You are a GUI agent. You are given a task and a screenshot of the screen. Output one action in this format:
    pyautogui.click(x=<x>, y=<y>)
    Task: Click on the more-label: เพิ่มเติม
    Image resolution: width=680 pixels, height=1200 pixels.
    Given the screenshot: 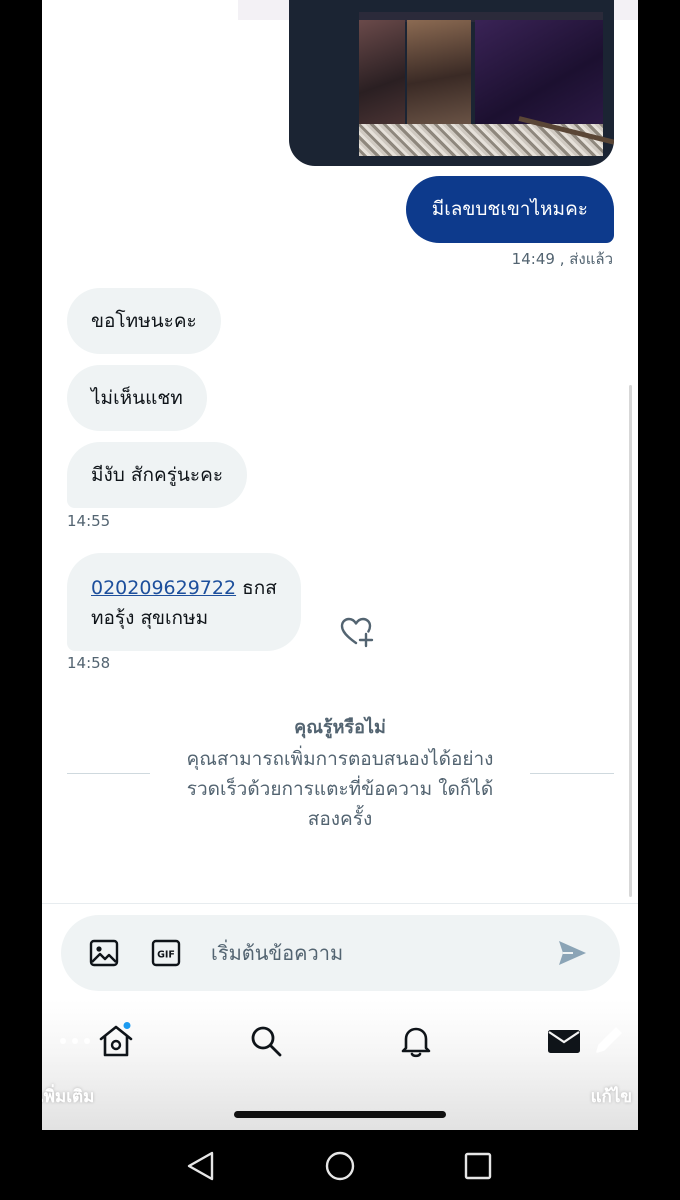 What is the action you would take?
    pyautogui.click(x=68, y=1096)
    